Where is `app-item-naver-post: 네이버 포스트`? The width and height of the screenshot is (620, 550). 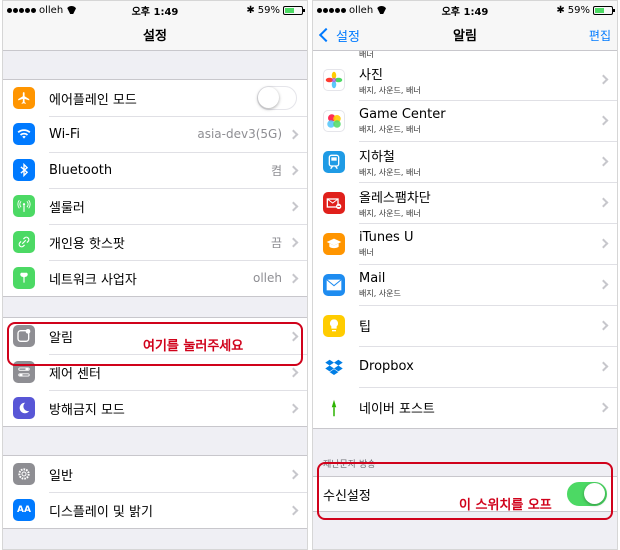
app-item-naver-post: 네이버 포스트 is located at coordinates (465, 407).